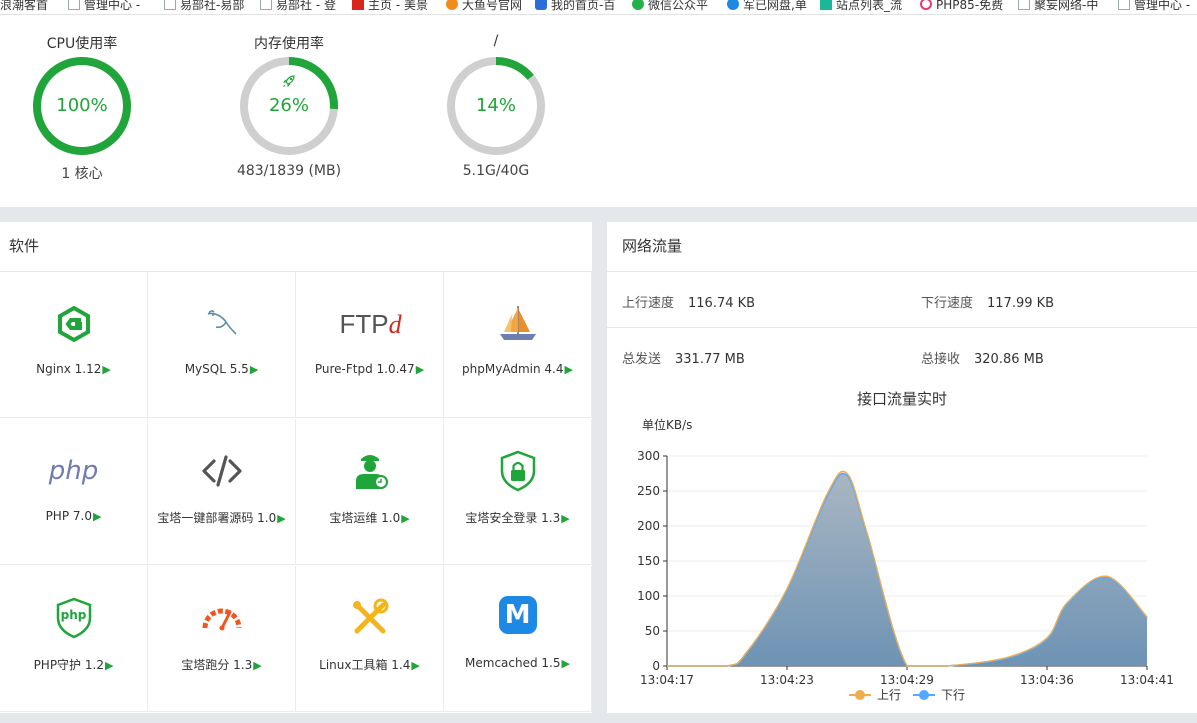 The width and height of the screenshot is (1197, 723). What do you see at coordinates (221, 664) in the screenshot?
I see `software-name: 宝塔跑分 1.3▶` at bounding box center [221, 664].